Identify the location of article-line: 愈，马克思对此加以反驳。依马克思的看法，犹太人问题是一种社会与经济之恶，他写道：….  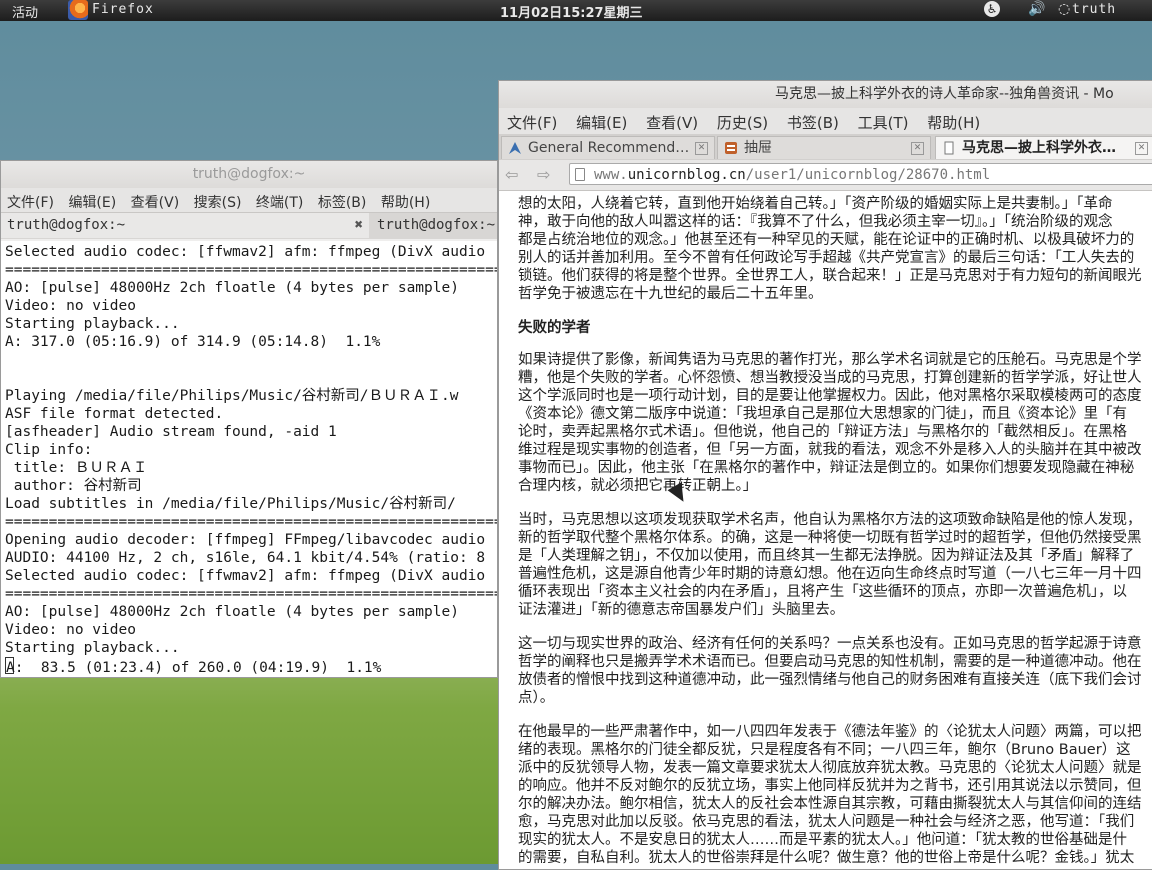
(826, 822).